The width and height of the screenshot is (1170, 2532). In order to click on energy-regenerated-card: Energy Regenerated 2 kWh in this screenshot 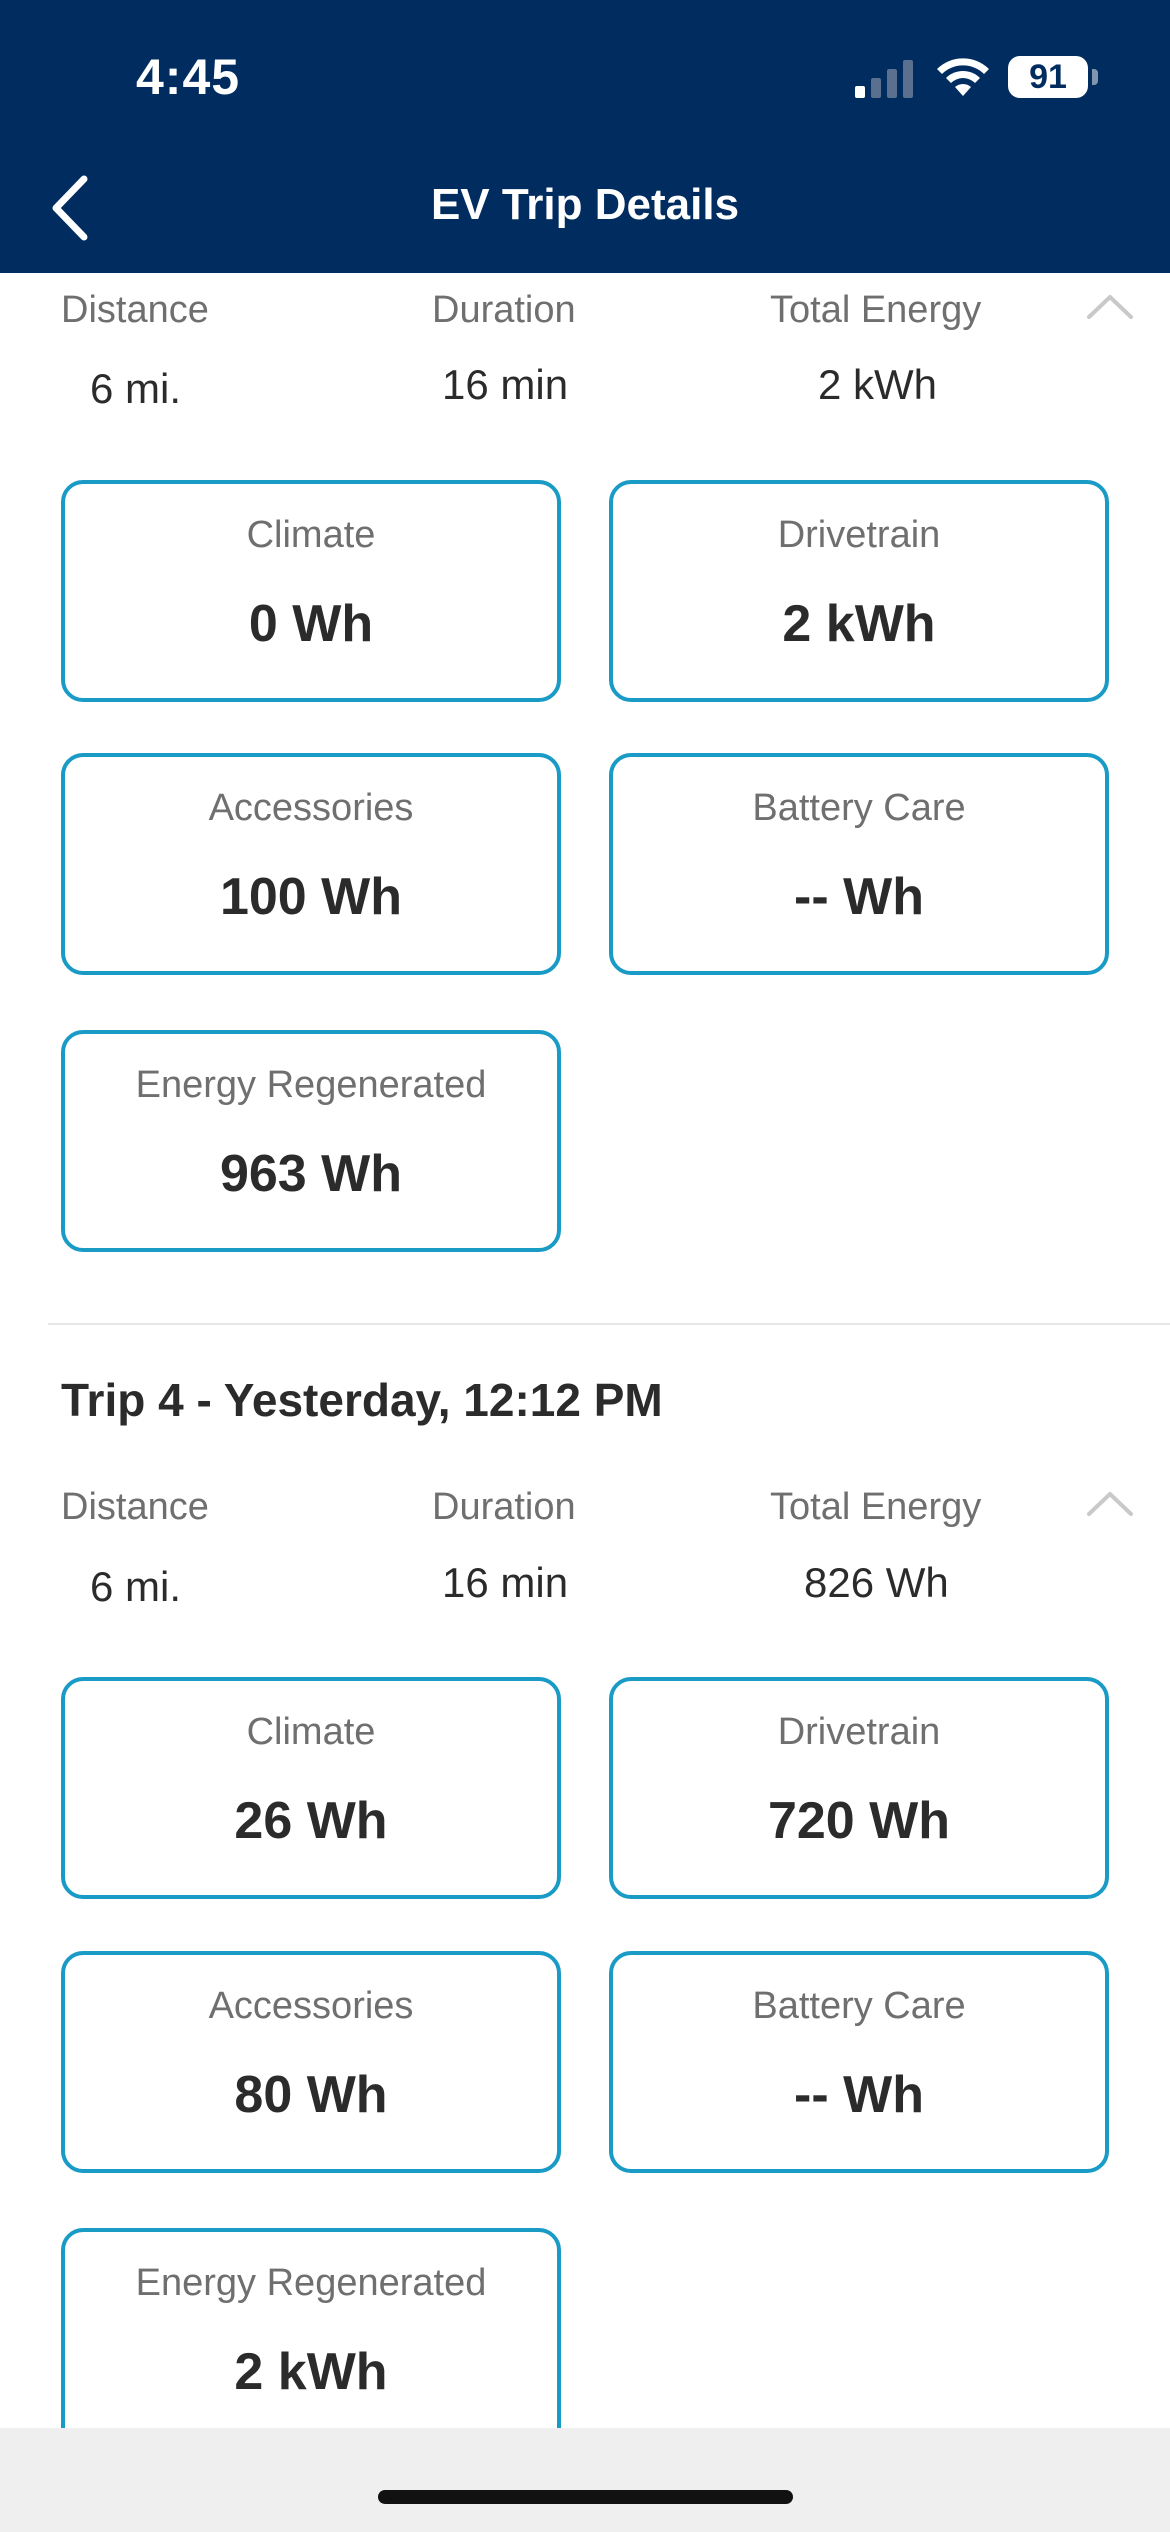, I will do `click(311, 2328)`.